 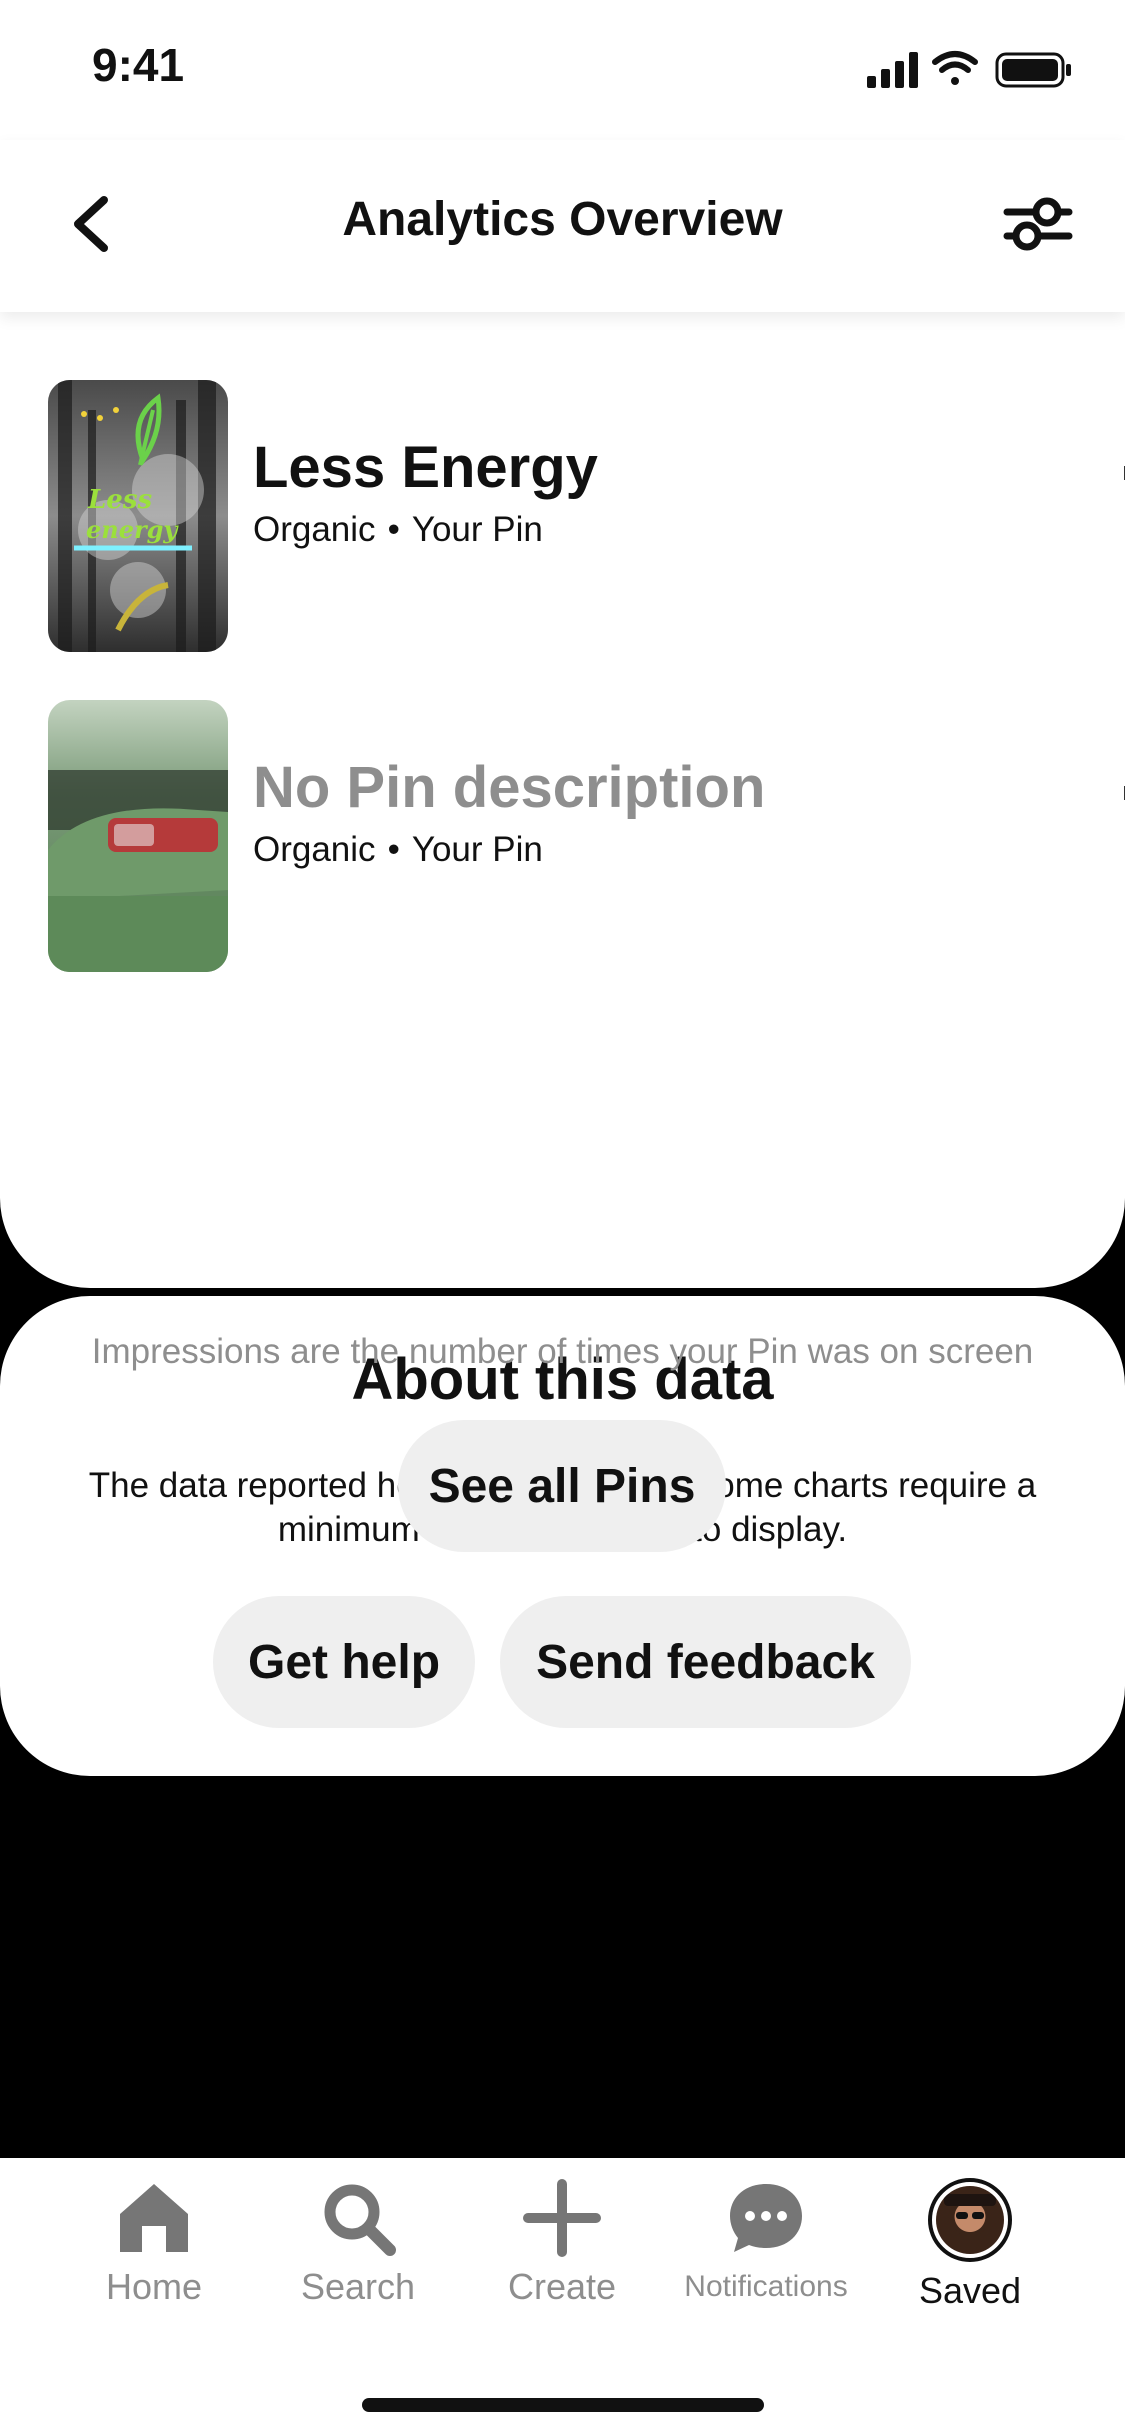 I want to click on profile-photo, so click(x=970, y=2220).